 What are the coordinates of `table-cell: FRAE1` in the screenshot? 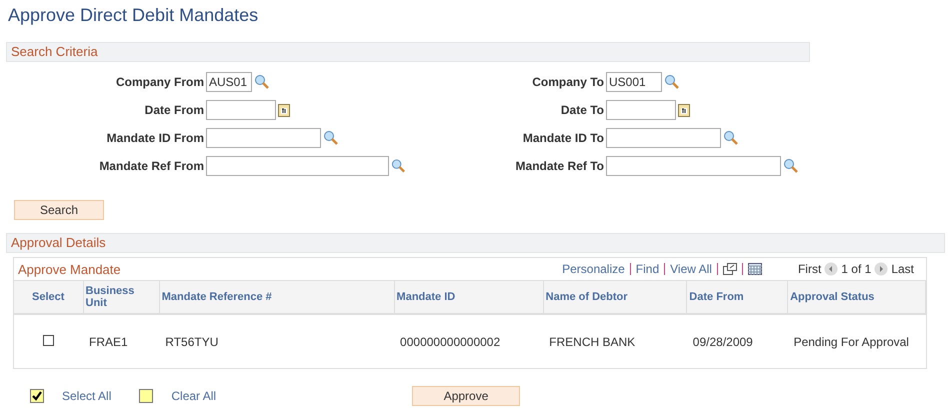 It's located at (108, 341).